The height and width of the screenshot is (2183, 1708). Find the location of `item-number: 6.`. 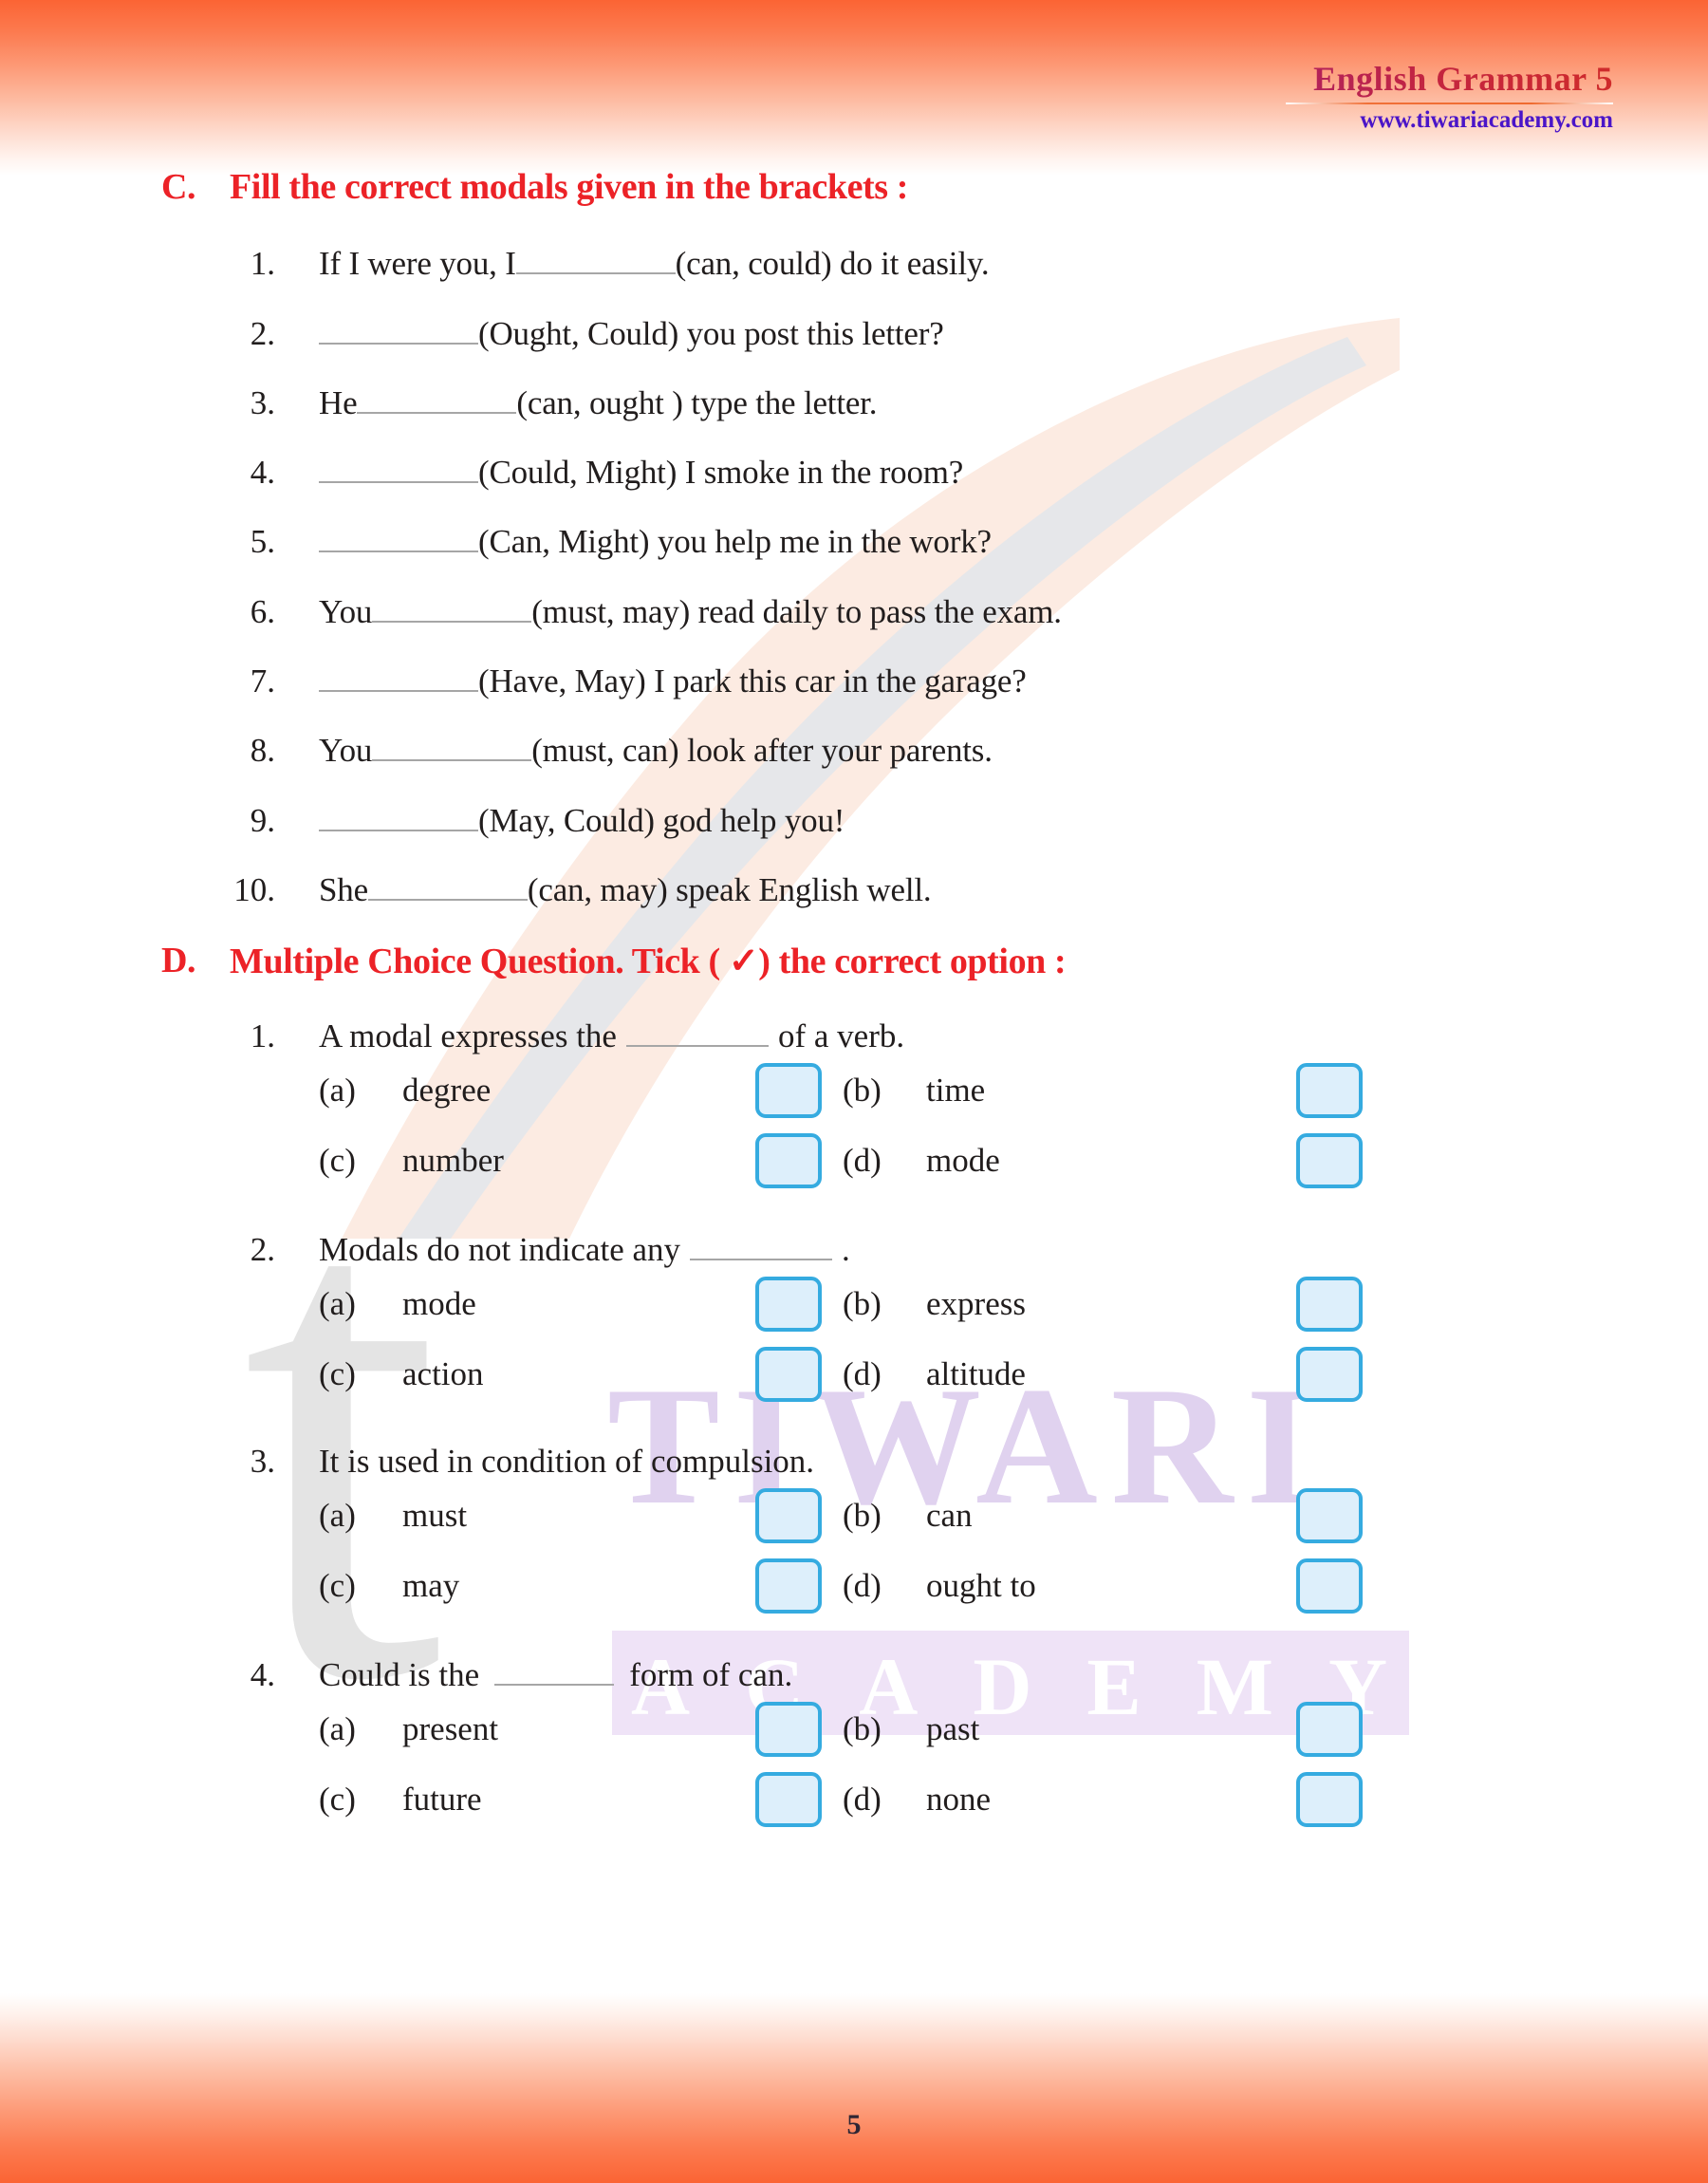

item-number: 6. is located at coordinates (262, 611).